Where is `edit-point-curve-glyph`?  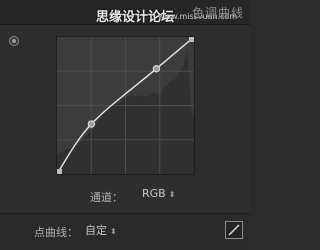 edit-point-curve-glyph is located at coordinates (234, 230).